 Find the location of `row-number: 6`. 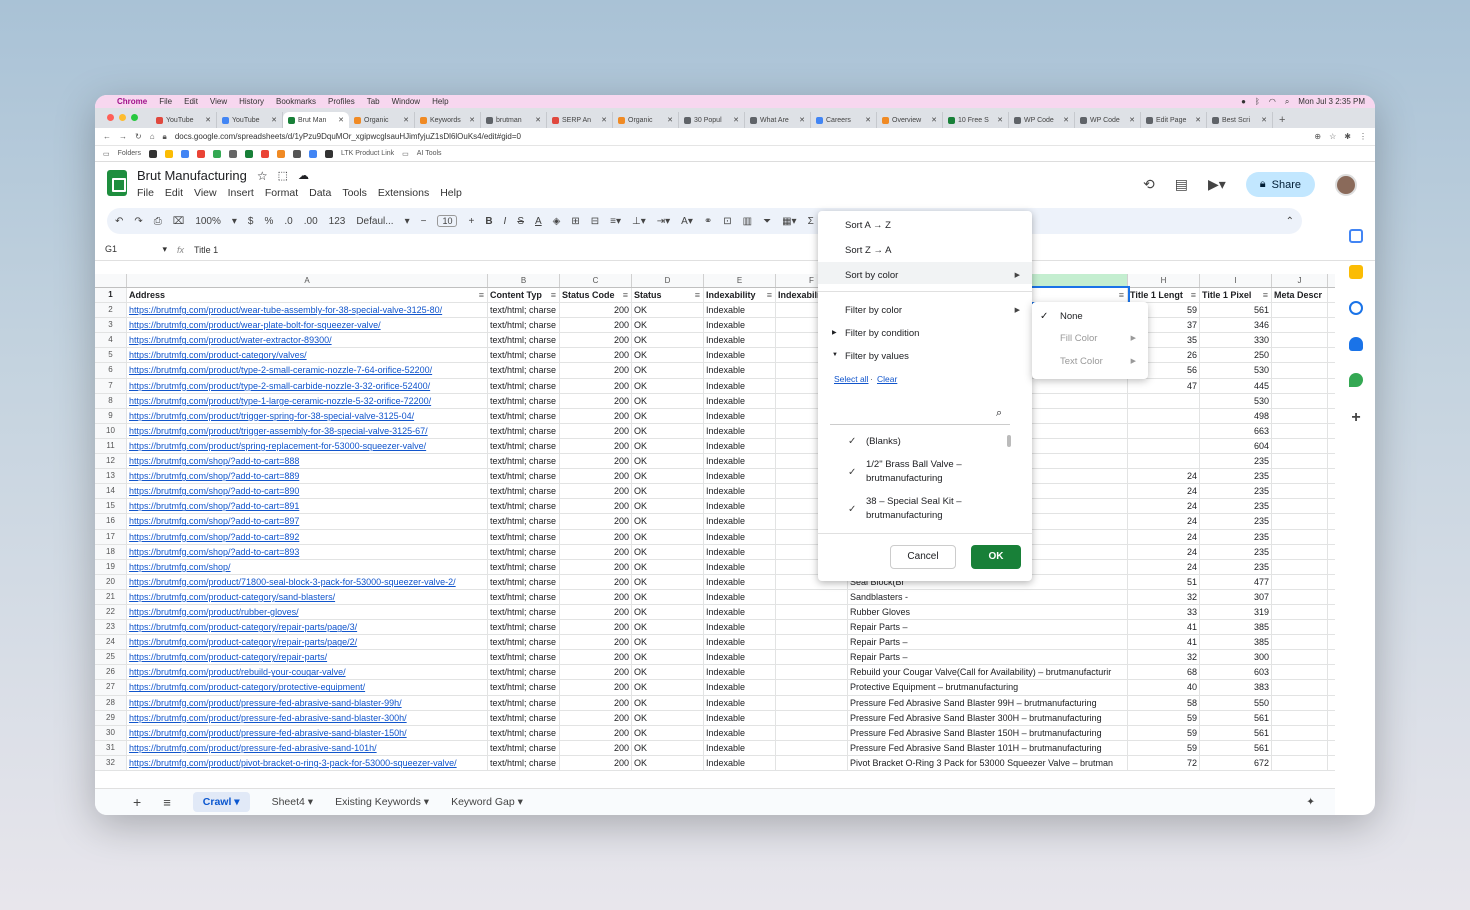

row-number: 6 is located at coordinates (111, 370).